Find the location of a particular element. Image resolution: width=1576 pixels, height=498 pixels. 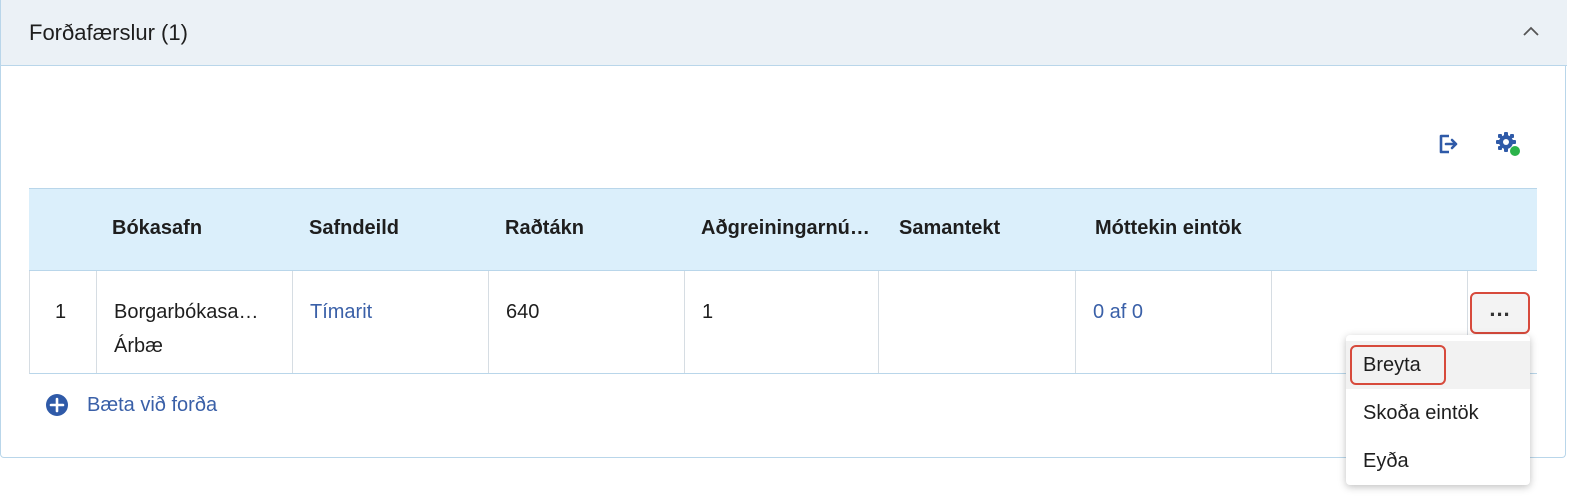

add-holding-label: Bæta við forða is located at coordinates (152, 404).